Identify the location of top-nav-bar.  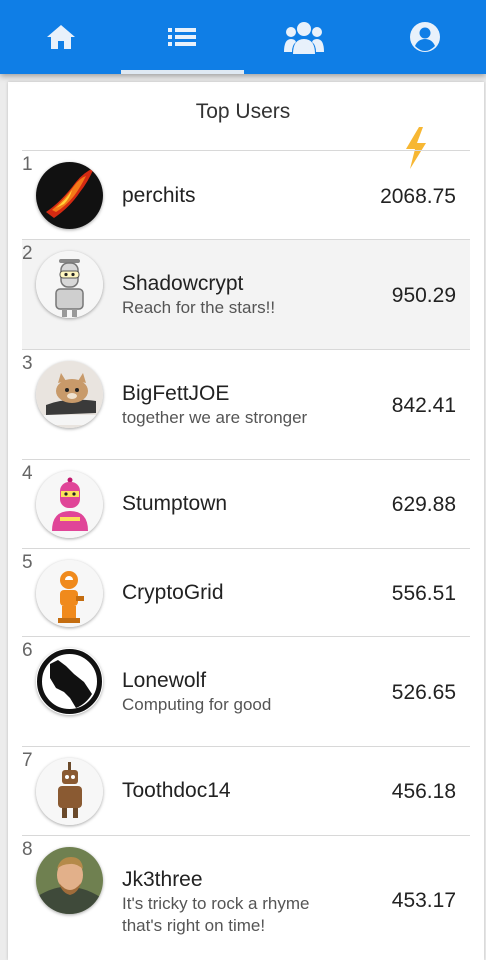
(243, 37).